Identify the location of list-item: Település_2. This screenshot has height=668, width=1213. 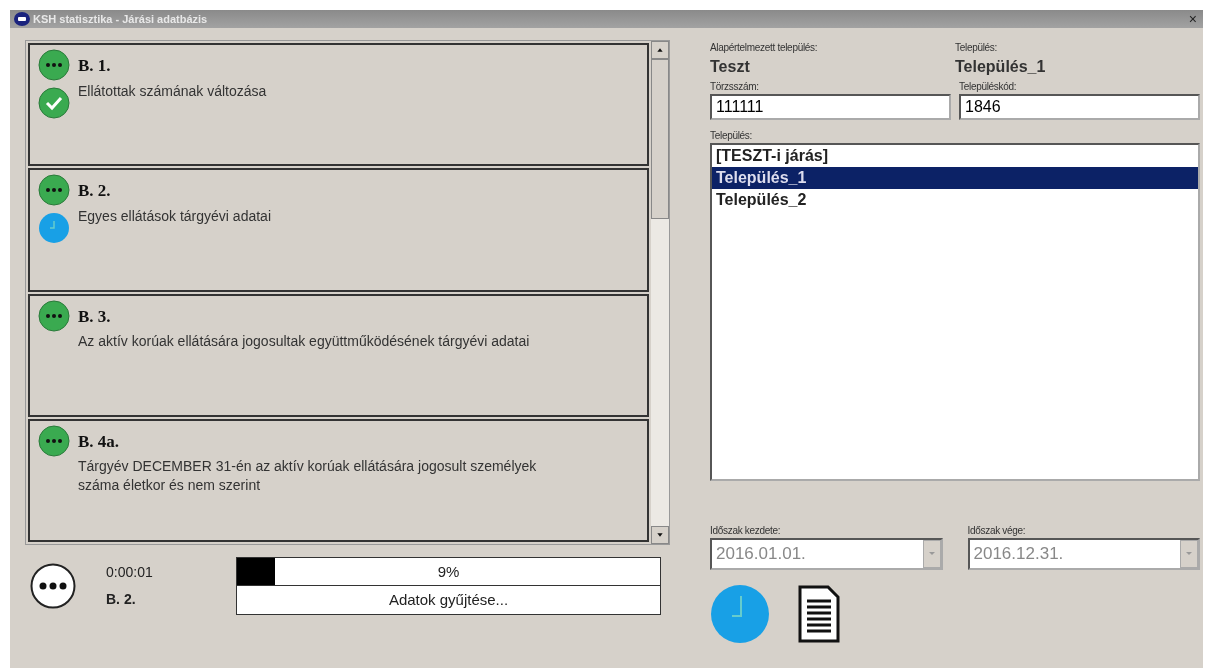
(955, 200).